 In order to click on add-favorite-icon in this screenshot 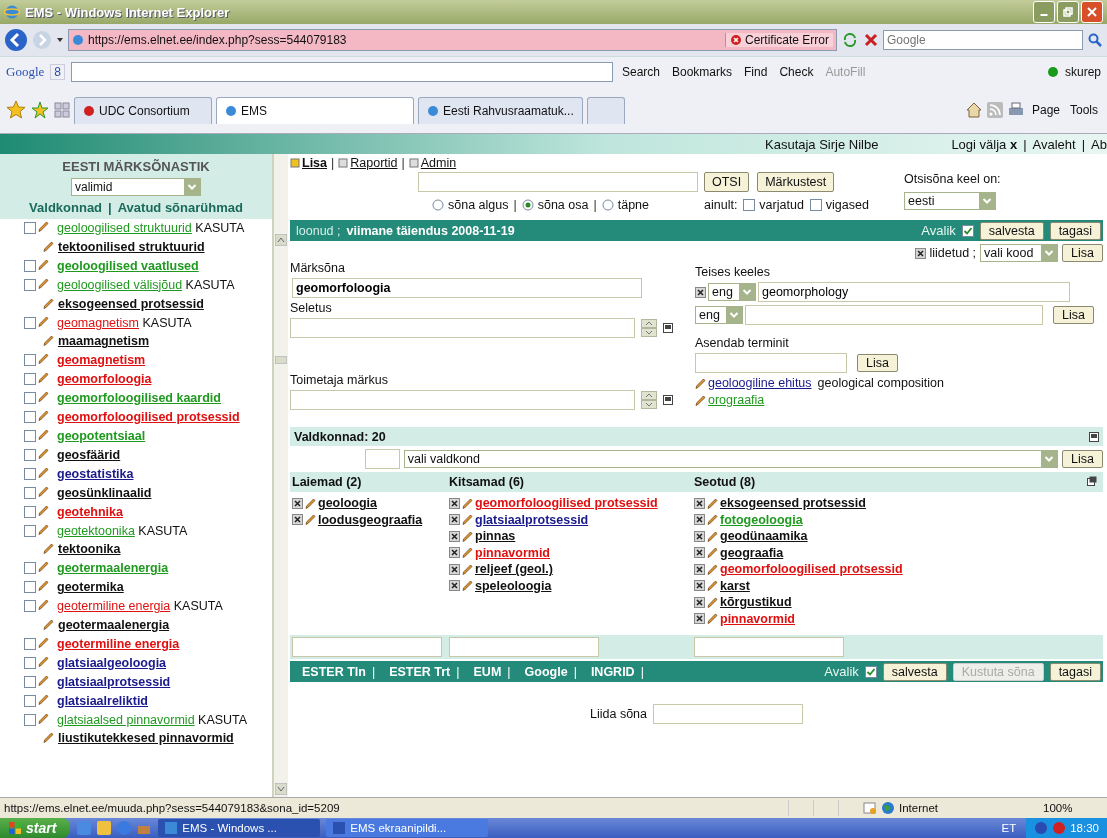, I will do `click(40, 110)`.